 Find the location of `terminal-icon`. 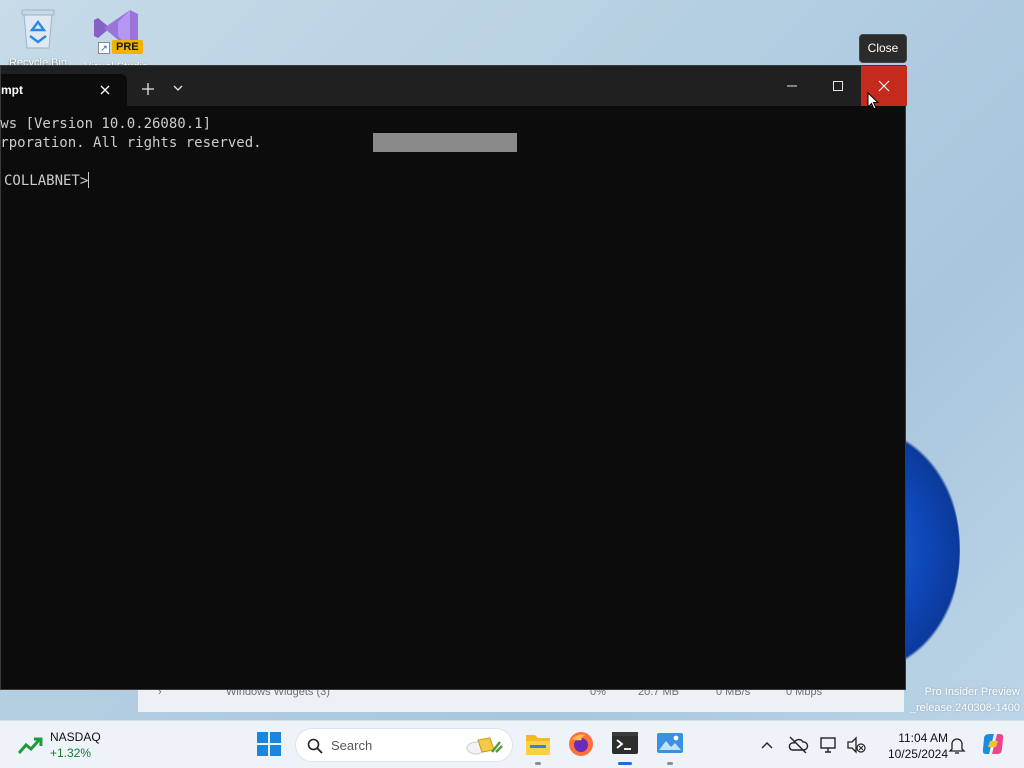

terminal-icon is located at coordinates (625, 743).